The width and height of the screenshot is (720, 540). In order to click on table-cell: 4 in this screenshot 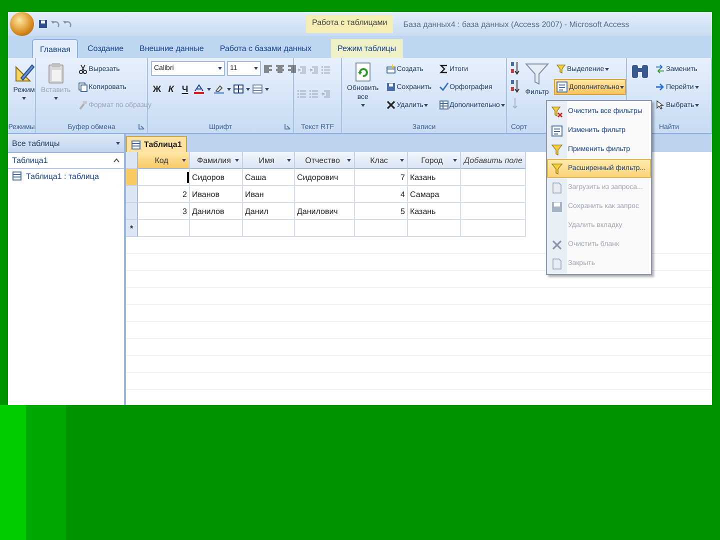, I will do `click(381, 194)`.